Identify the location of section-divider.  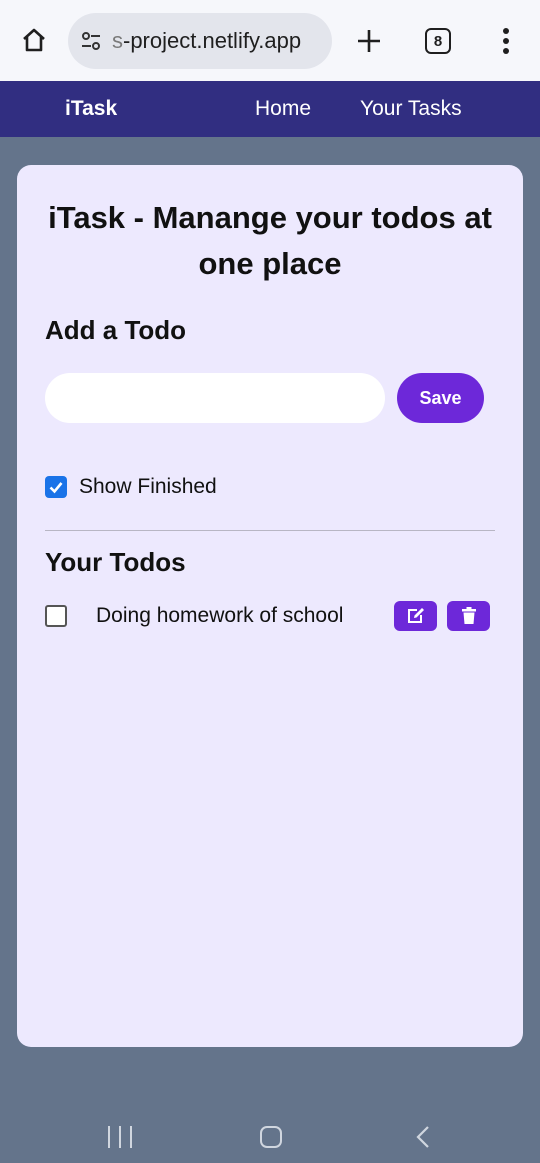
(270, 530).